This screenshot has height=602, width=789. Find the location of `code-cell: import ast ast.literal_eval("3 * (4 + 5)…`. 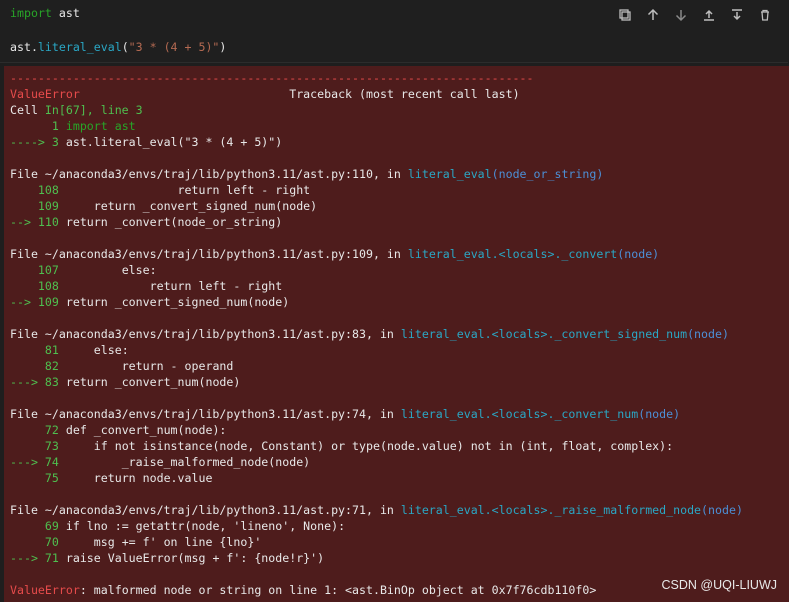

code-cell: import ast ast.literal_eval("3 * (4 + 5)… is located at coordinates (394, 31).